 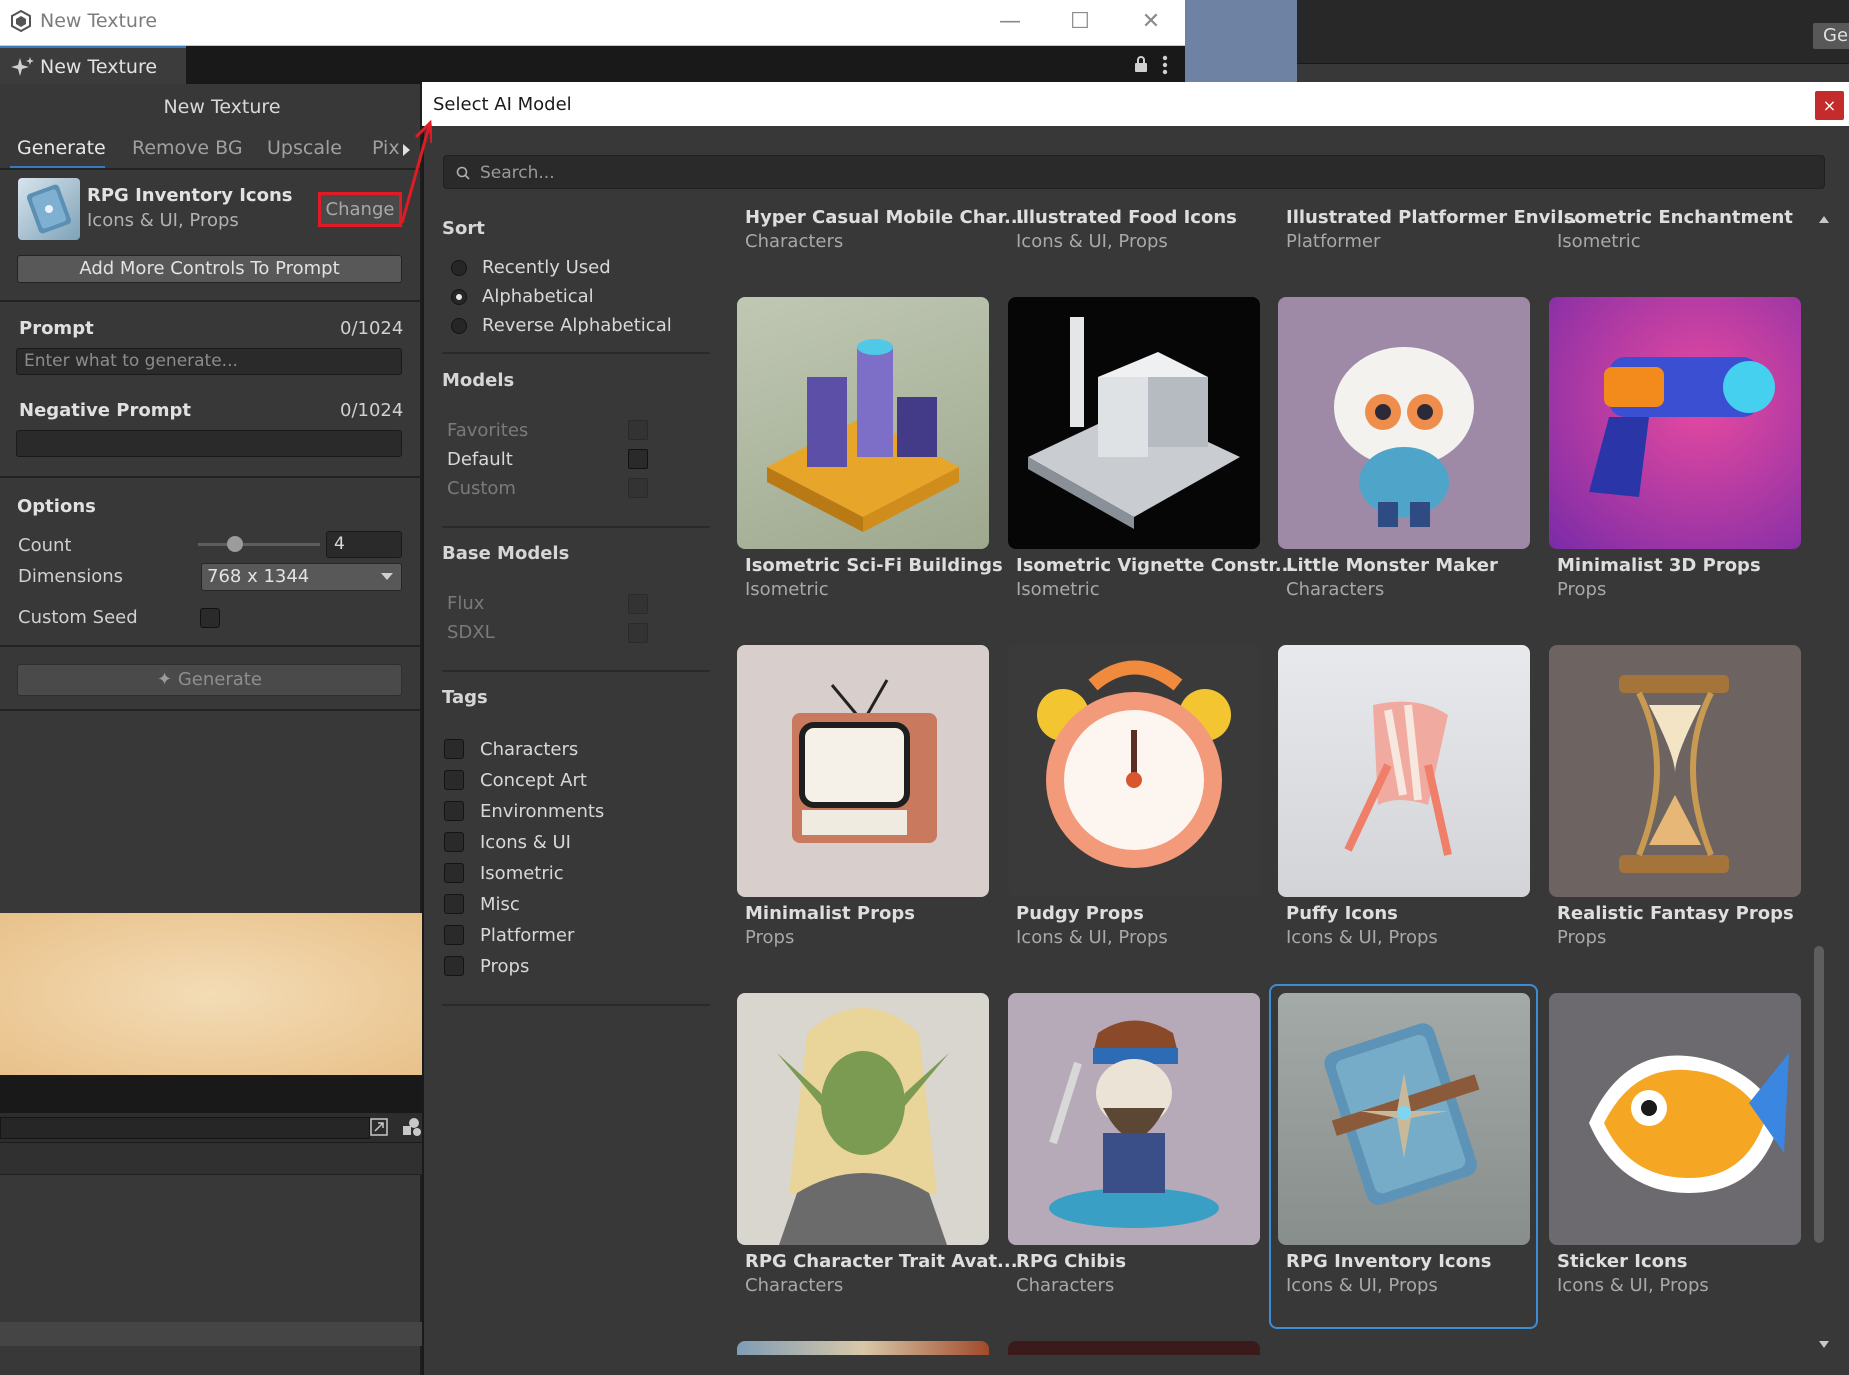 I want to click on tab-remove-bg: Remove BG, so click(x=187, y=148).